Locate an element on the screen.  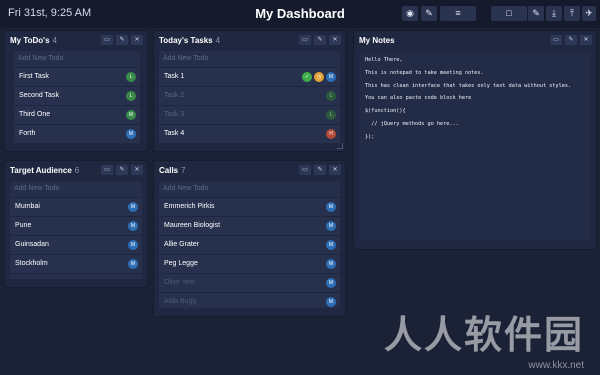
list-item: First Task L is located at coordinates (77, 77).